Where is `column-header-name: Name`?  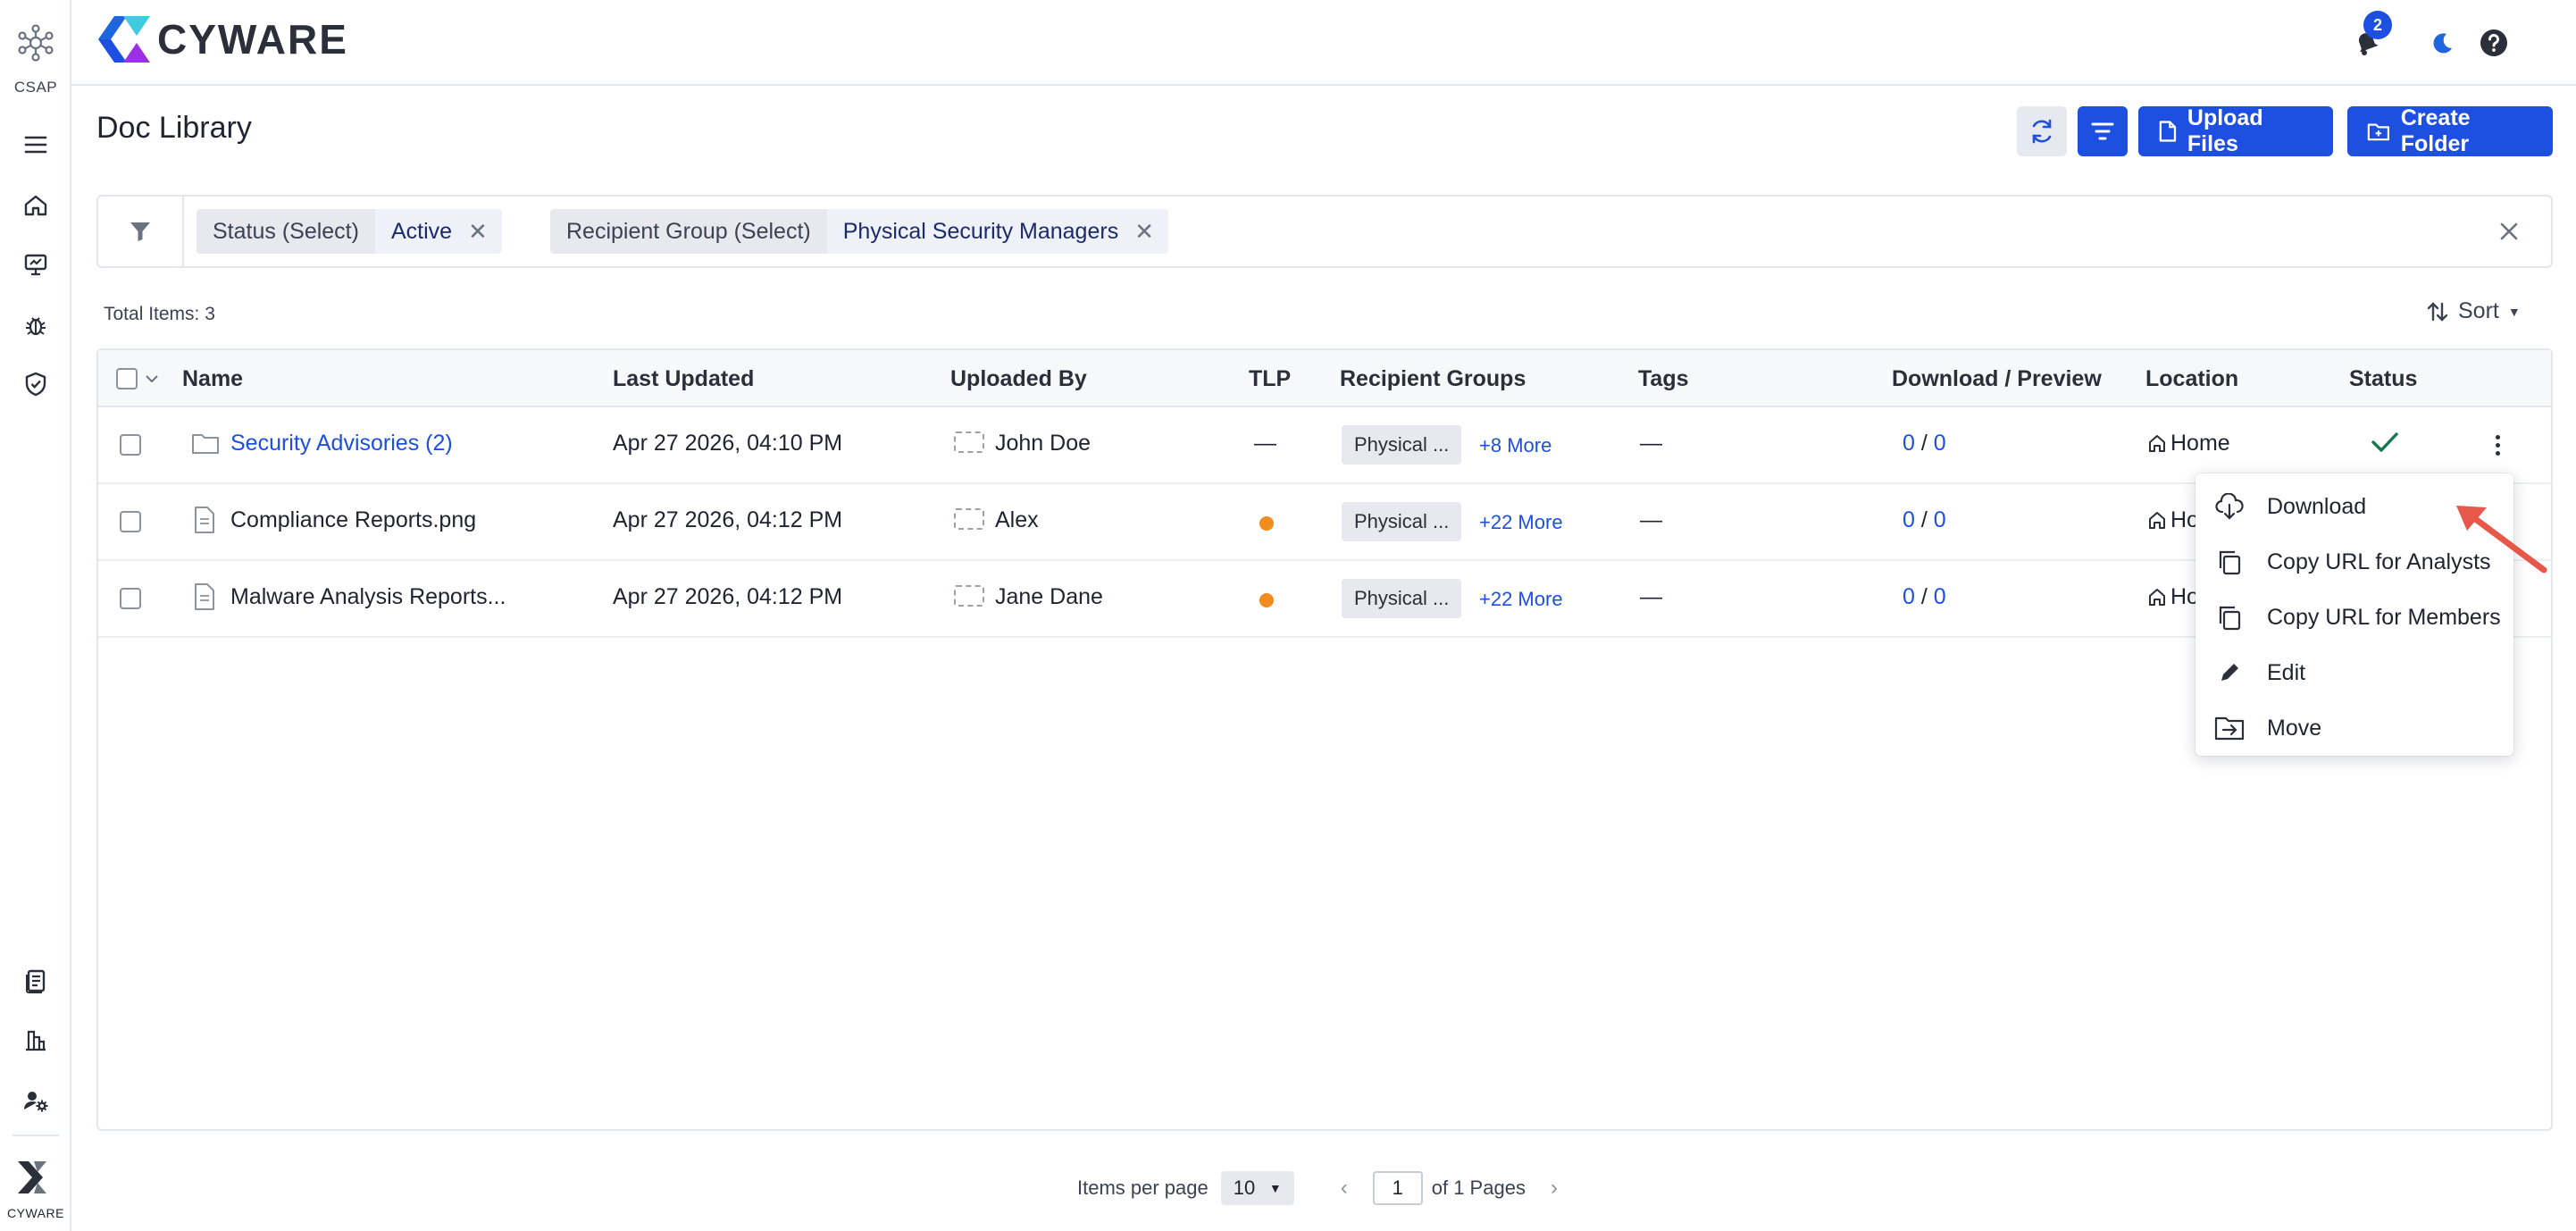
column-header-name: Name is located at coordinates (213, 379).